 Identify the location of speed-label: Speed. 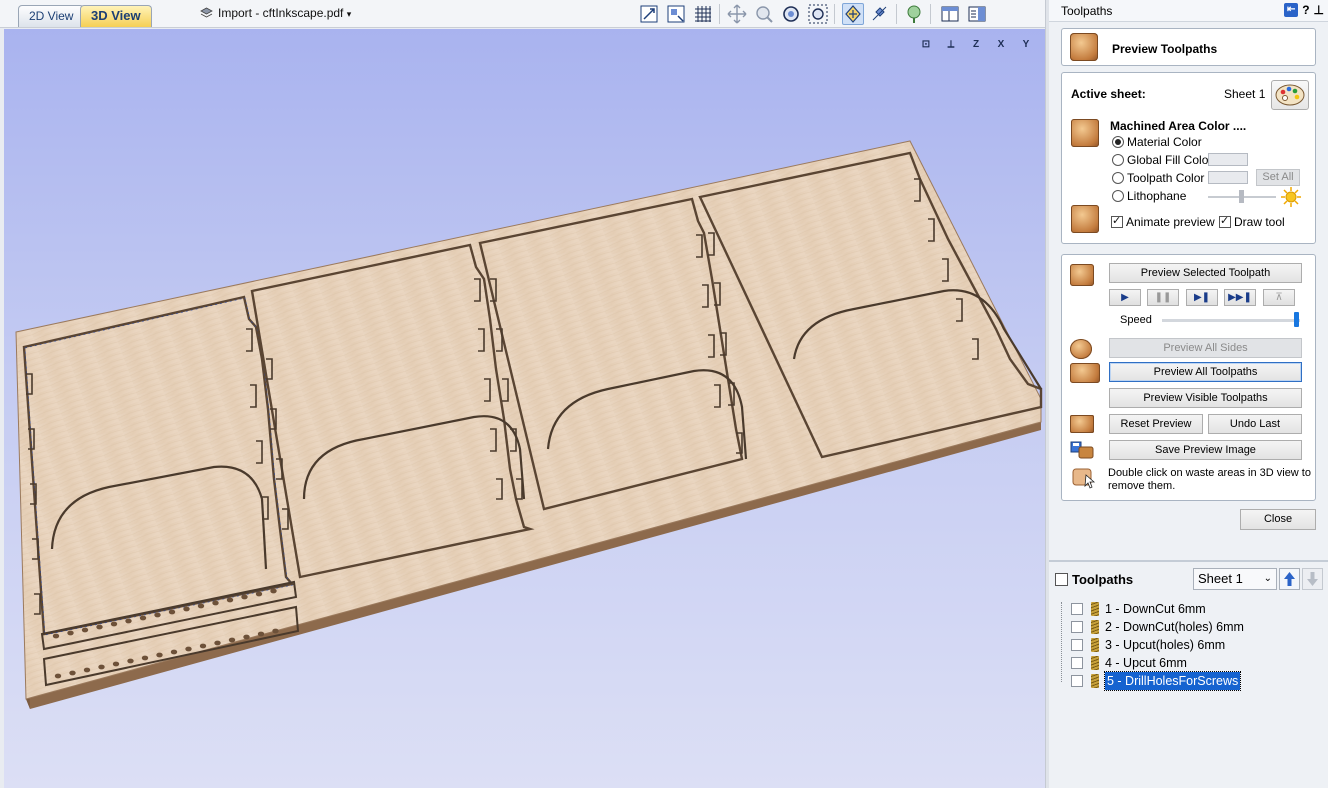
(1136, 320).